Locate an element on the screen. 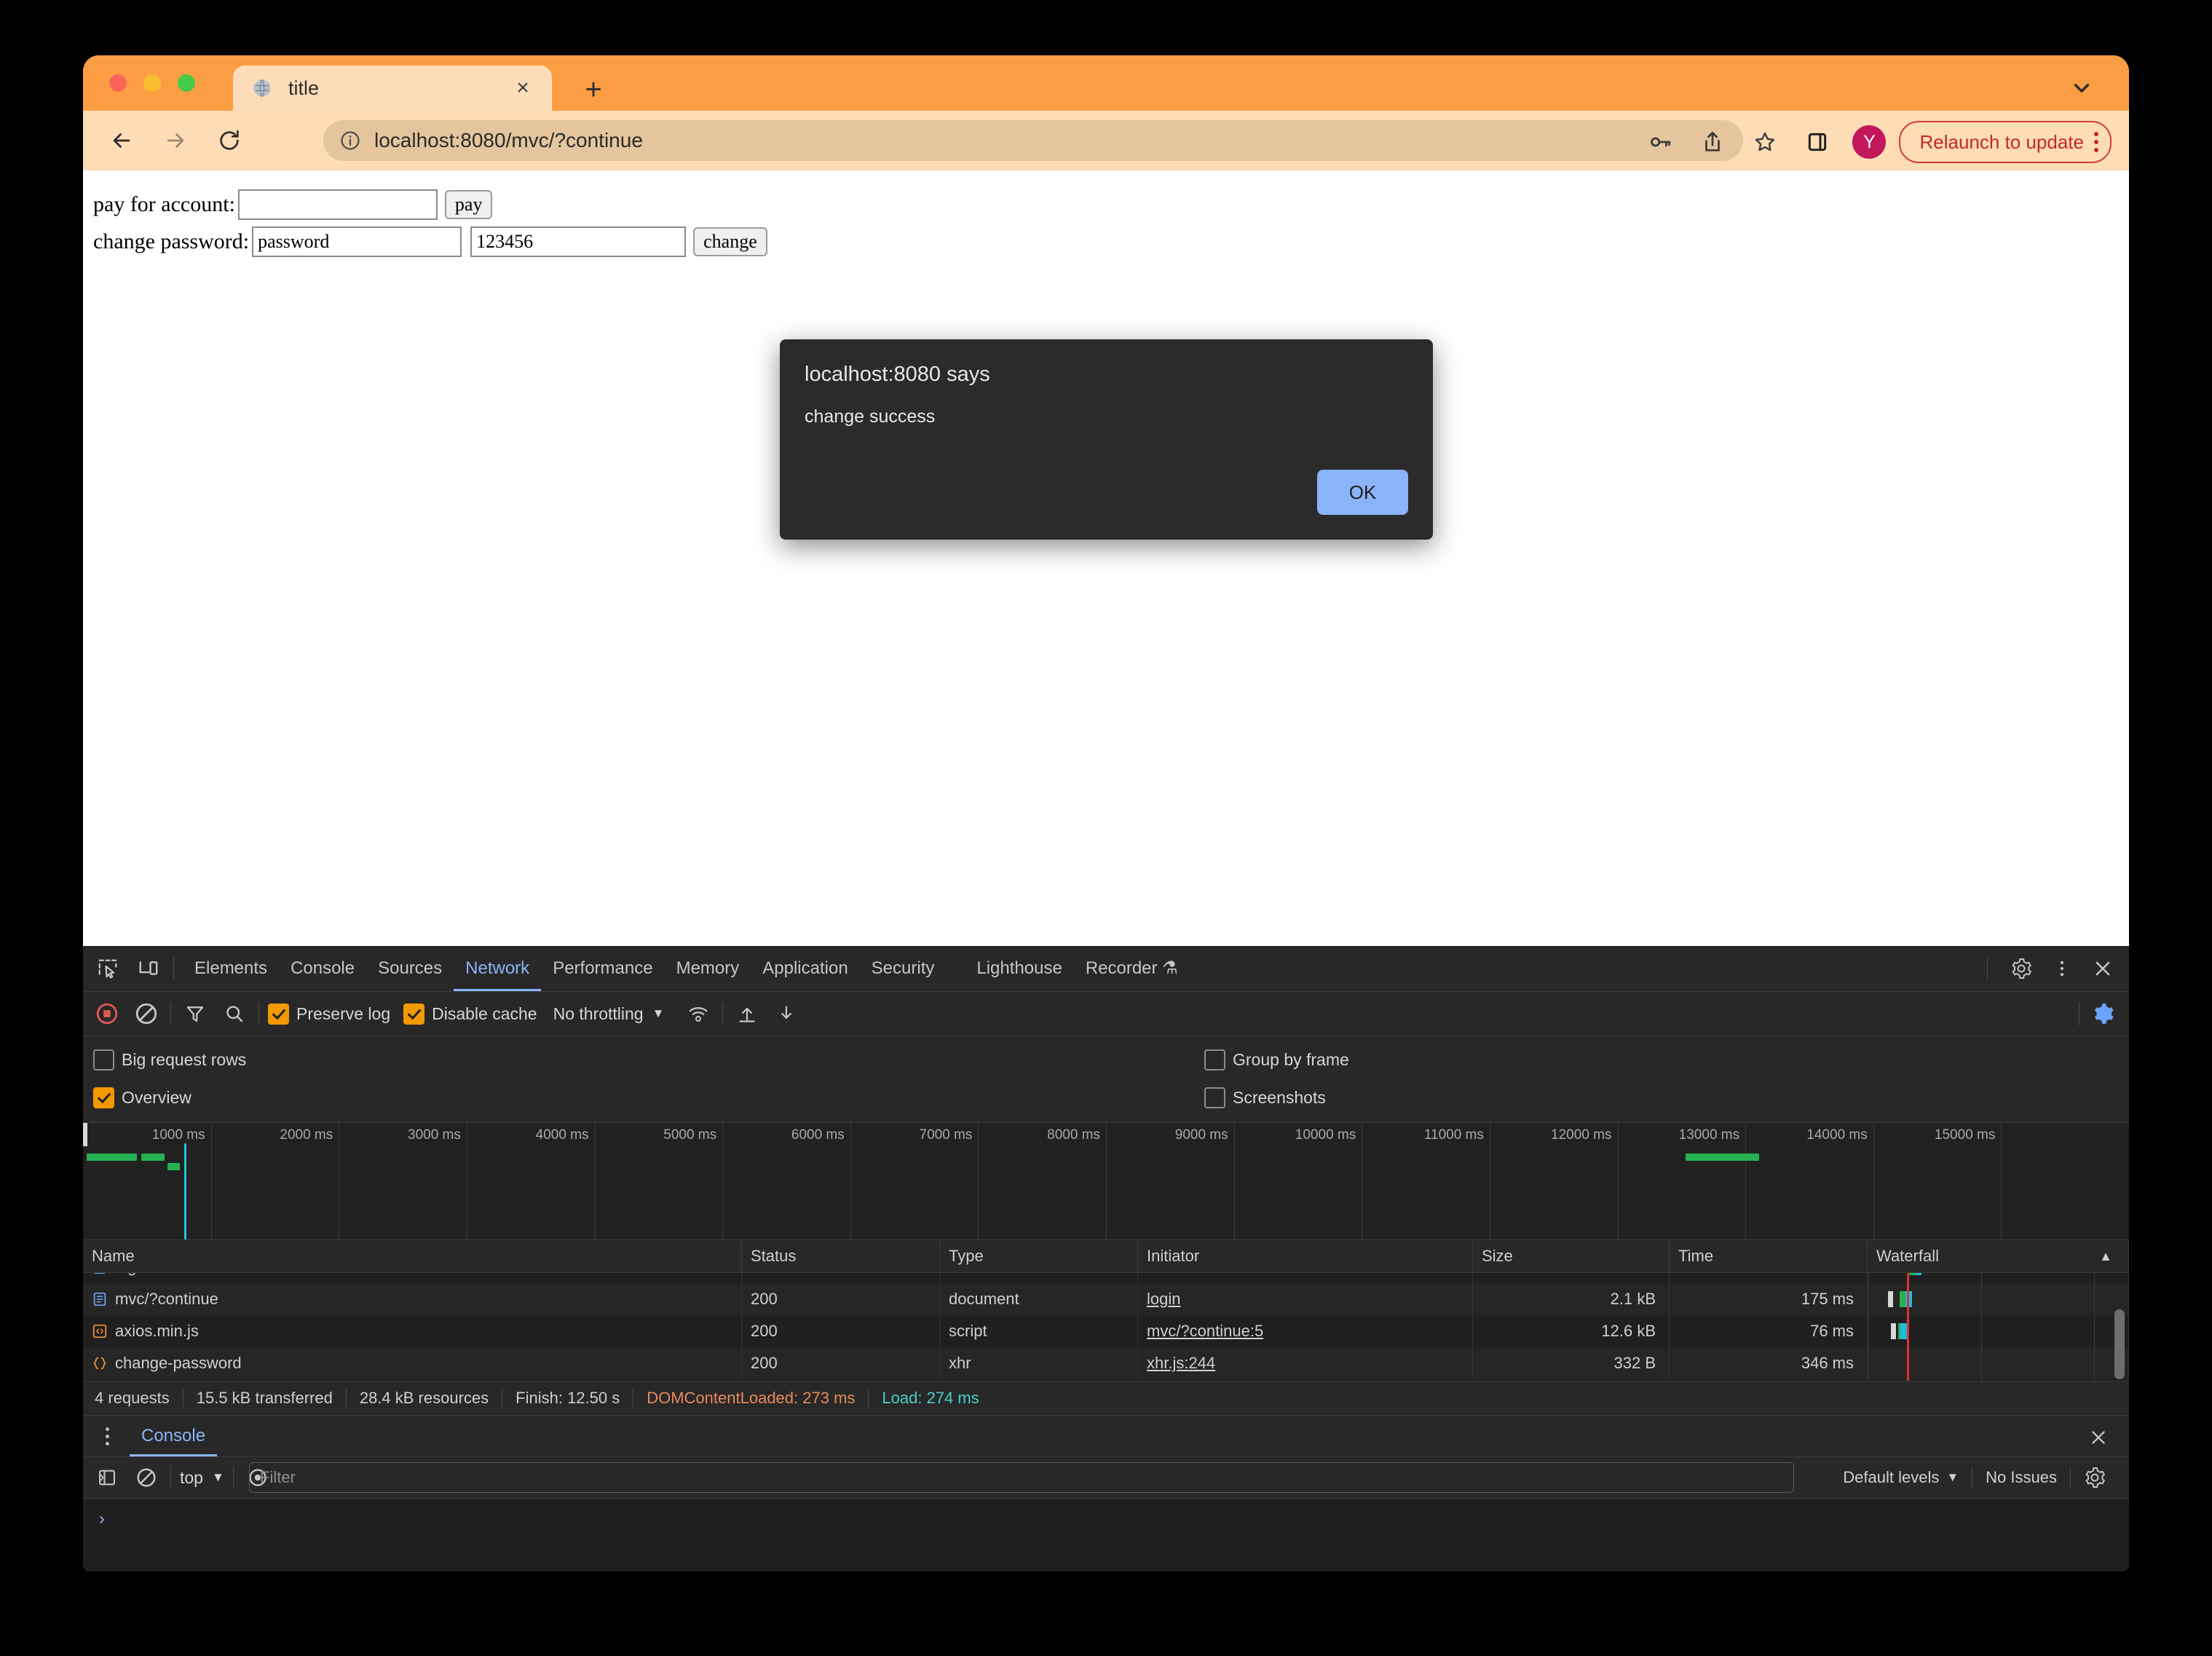 This screenshot has width=2212, height=1656. export-har-icon is located at coordinates (786, 1014).